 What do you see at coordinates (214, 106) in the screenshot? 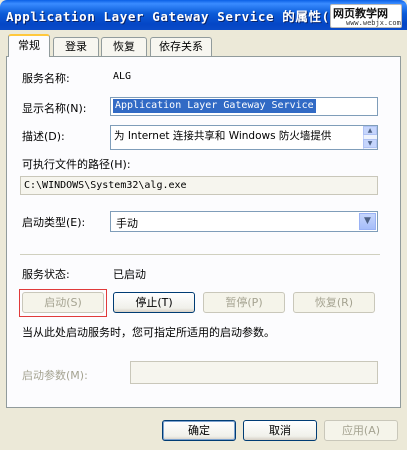
I see `display-name-text: Application Layer Gateway Service` at bounding box center [214, 106].